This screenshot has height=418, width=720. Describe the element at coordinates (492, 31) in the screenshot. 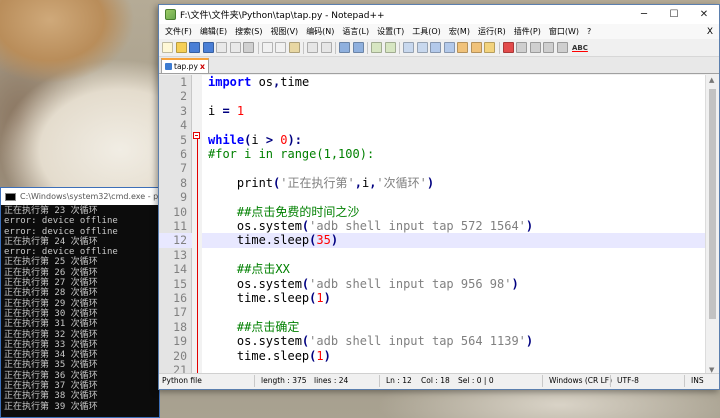

I see `menu-run: 运行(R)` at that location.